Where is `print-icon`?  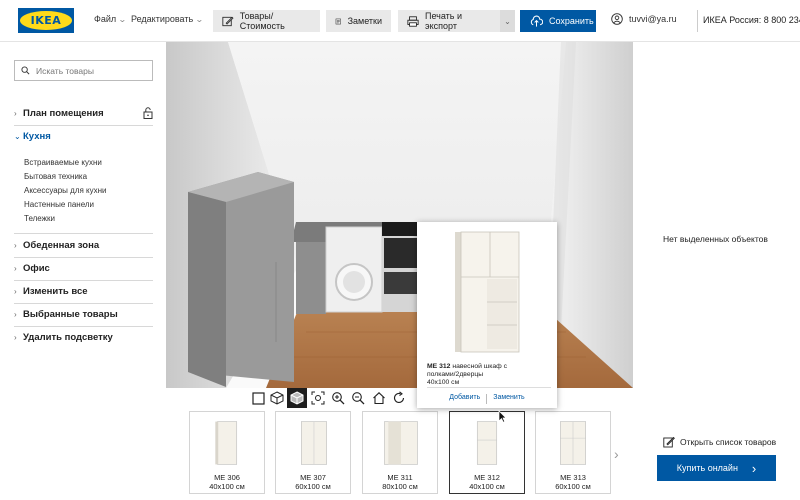 print-icon is located at coordinates (413, 21).